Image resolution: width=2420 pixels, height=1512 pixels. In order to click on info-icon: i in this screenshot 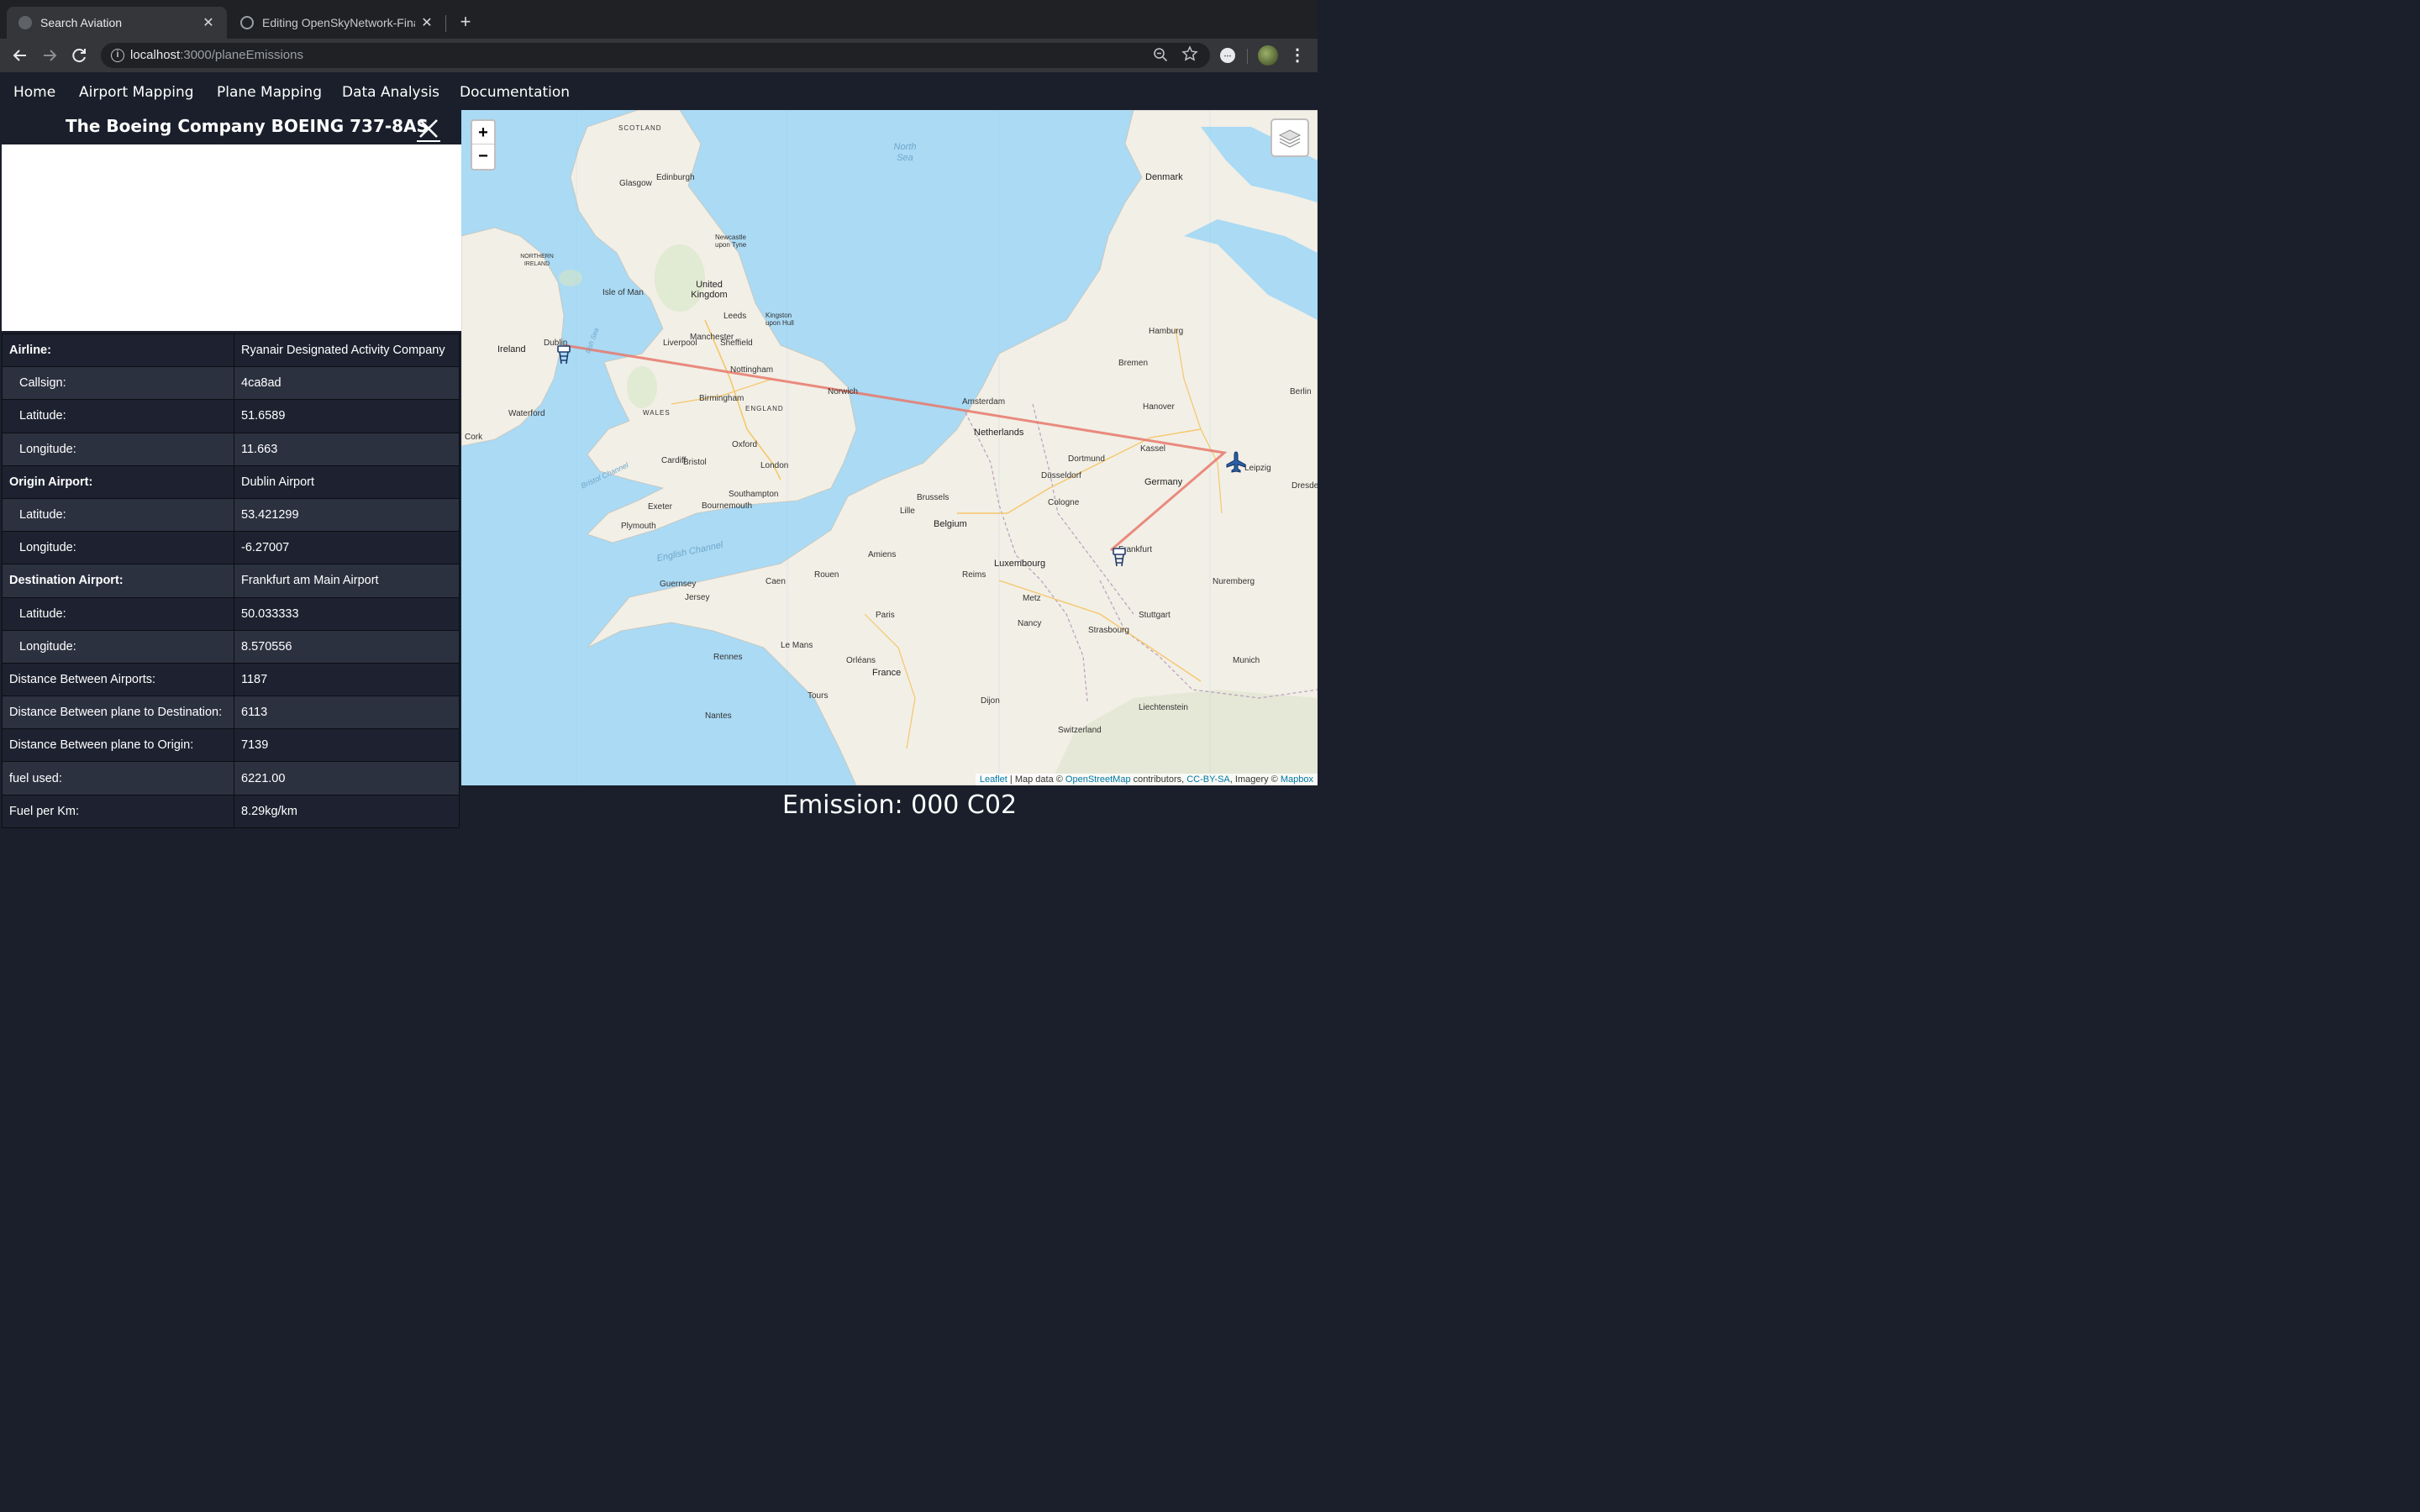, I will do `click(117, 55)`.